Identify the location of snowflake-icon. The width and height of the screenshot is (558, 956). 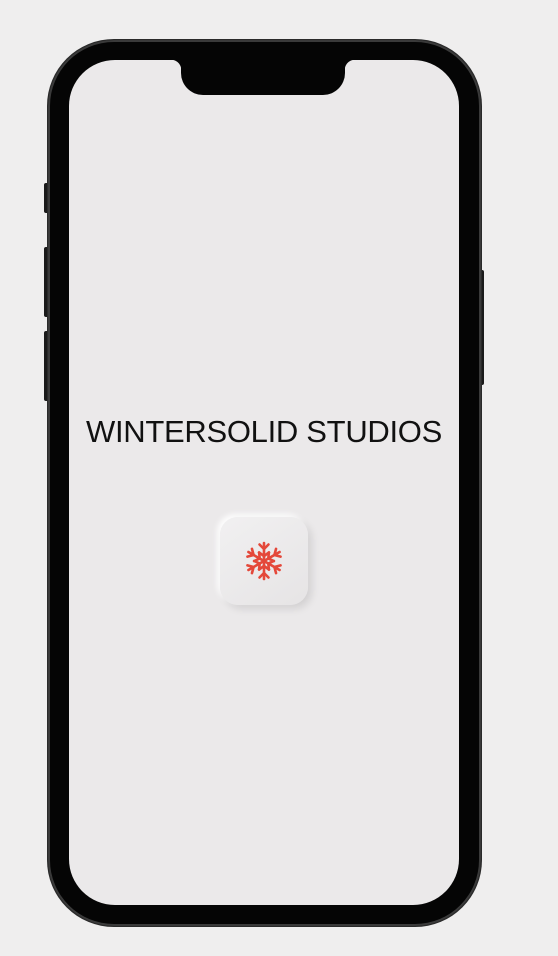
(264, 561).